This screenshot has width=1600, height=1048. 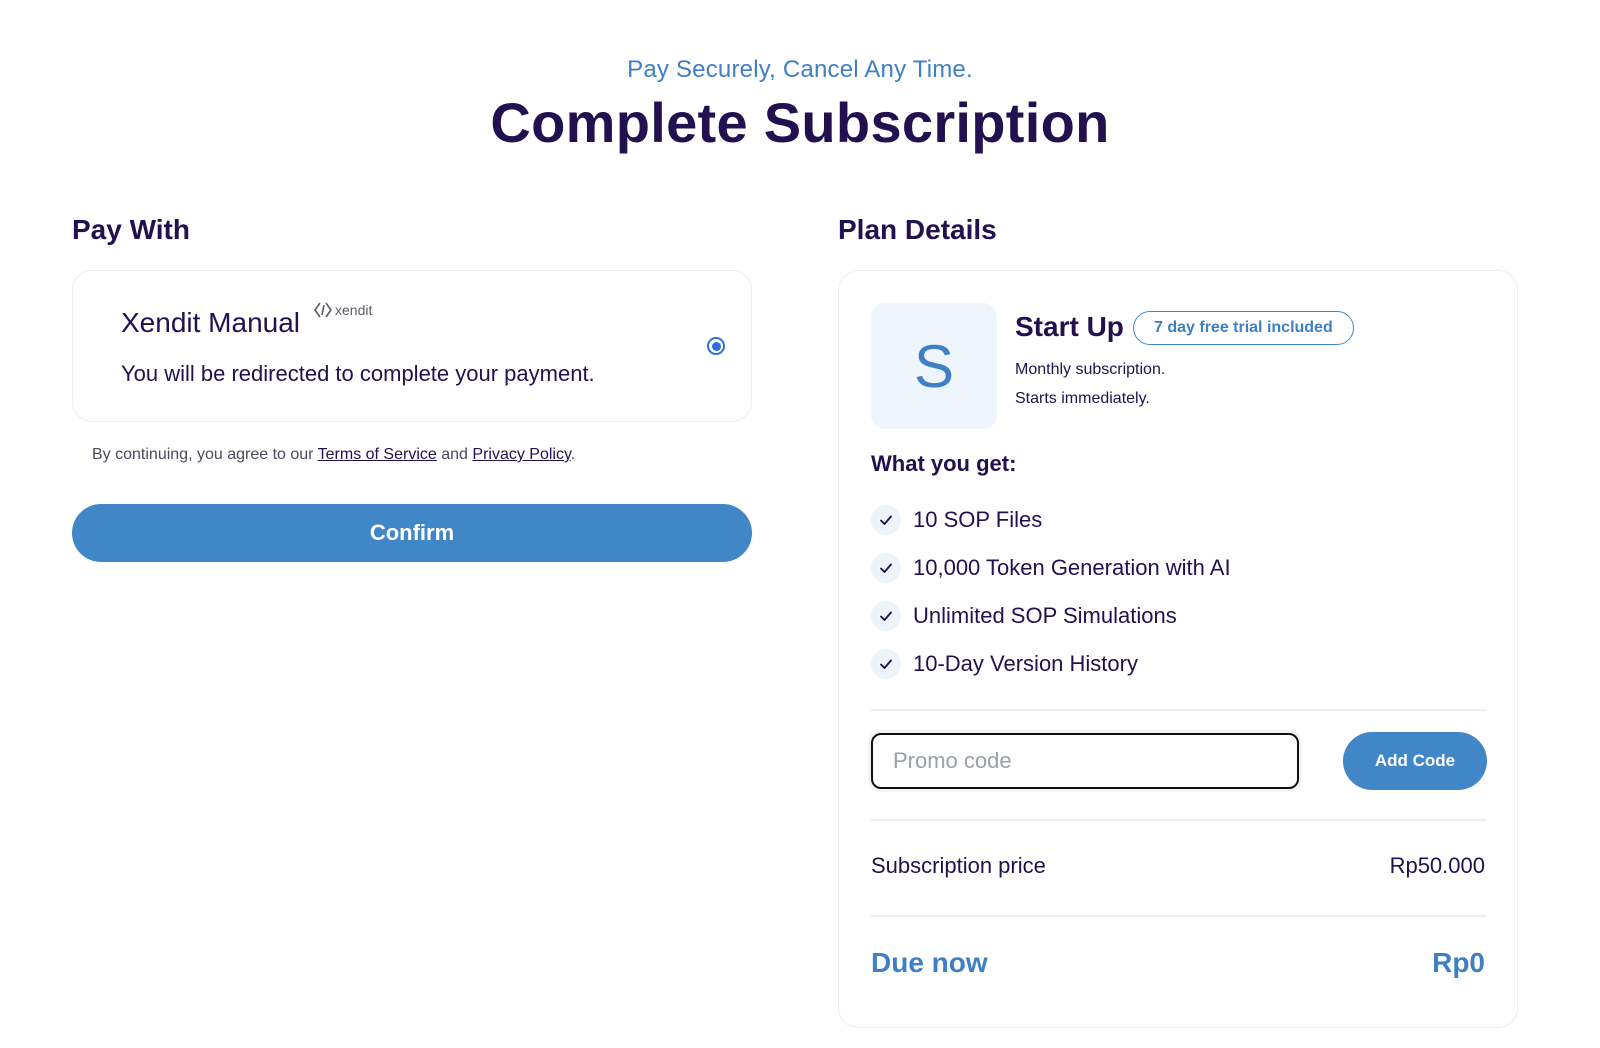 I want to click on terms-suffix: ., so click(x=573, y=454).